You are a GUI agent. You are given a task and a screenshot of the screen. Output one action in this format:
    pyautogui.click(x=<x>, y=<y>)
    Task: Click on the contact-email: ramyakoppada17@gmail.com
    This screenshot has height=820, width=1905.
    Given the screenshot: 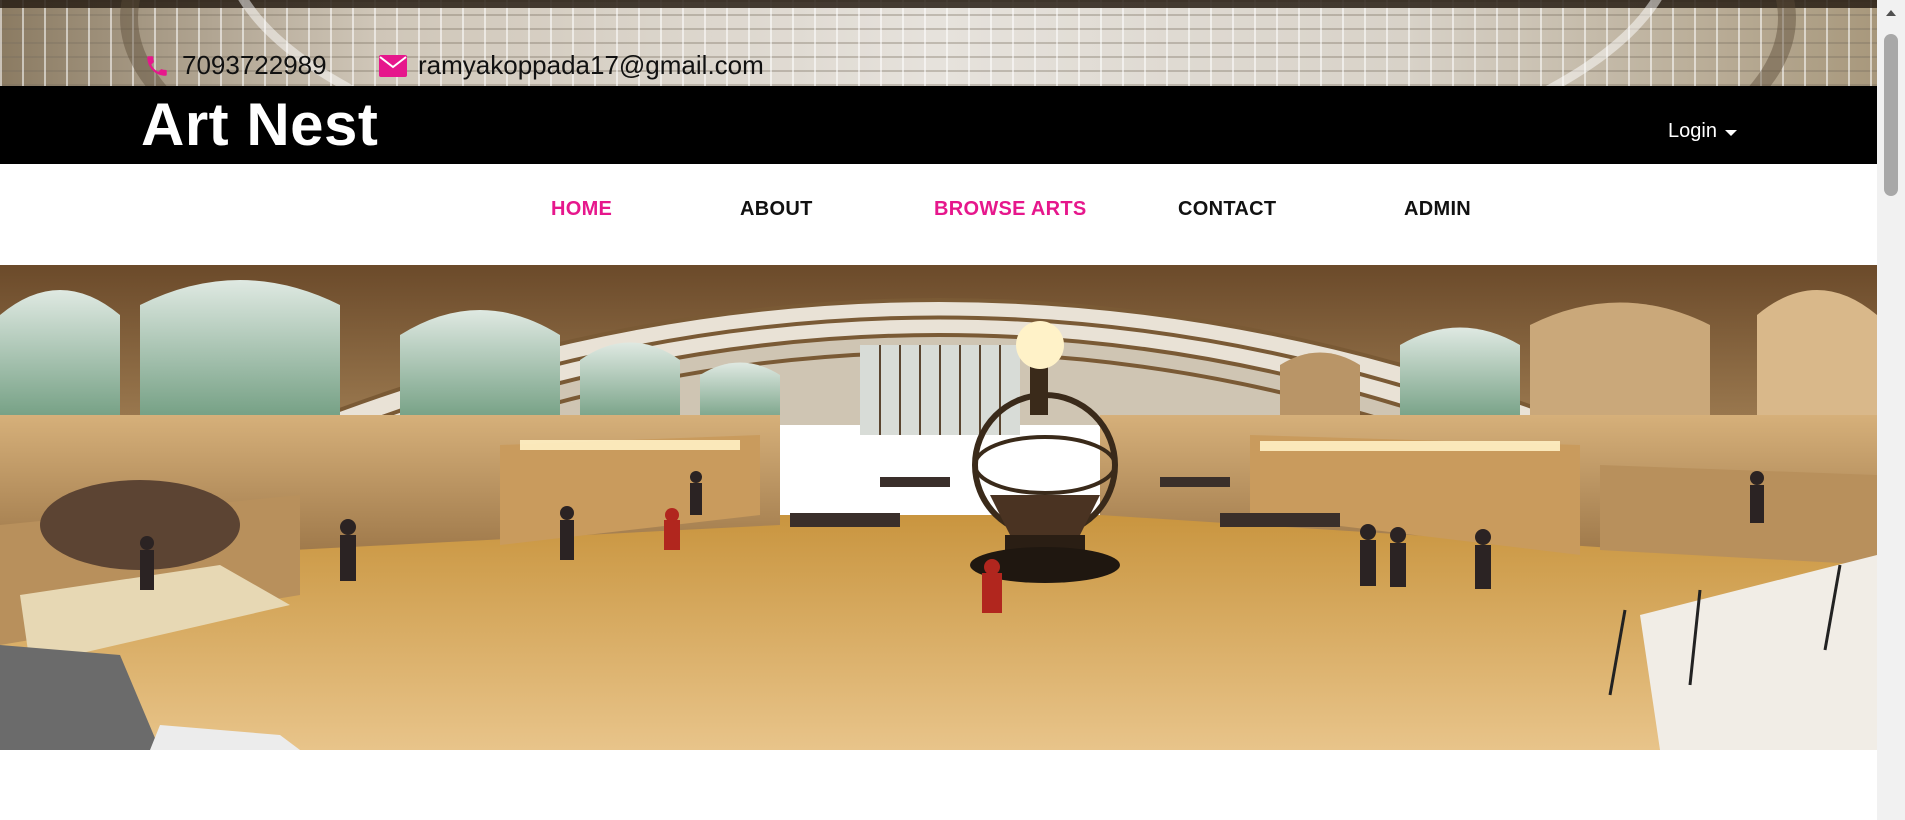 What is the action you would take?
    pyautogui.click(x=571, y=65)
    